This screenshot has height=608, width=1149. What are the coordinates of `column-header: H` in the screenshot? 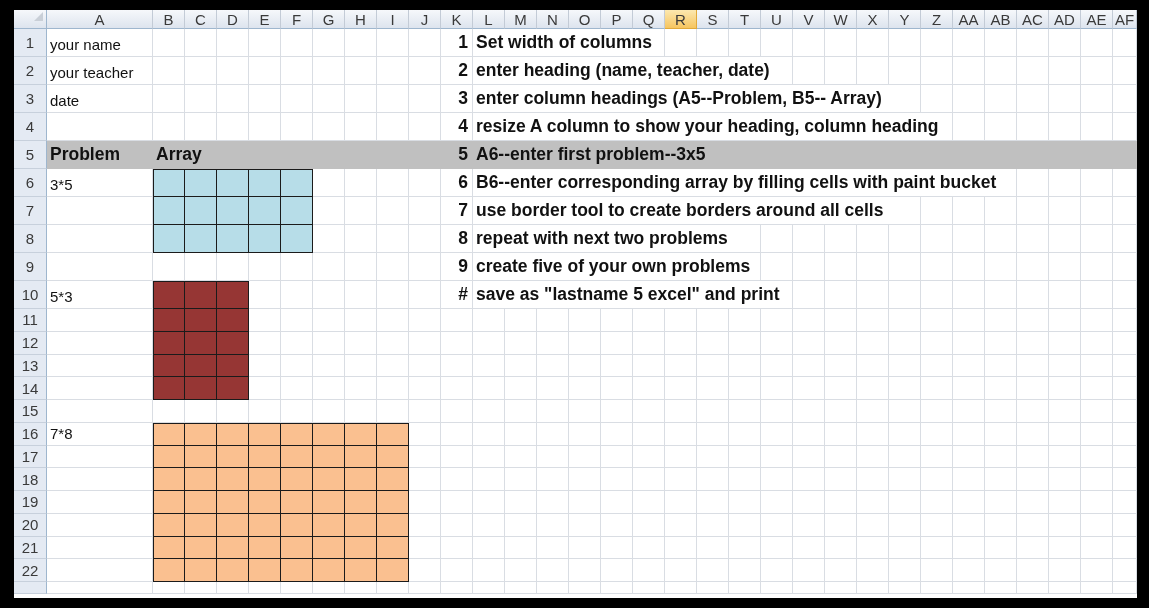 It's located at (361, 19).